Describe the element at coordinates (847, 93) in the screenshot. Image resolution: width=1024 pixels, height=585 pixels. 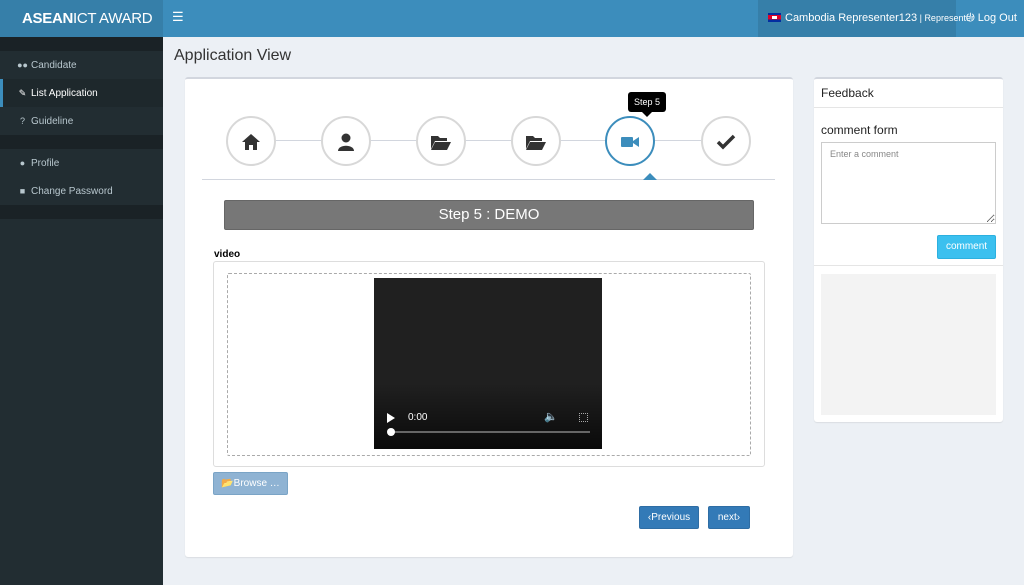
I see `feedback-title: Feedback` at that location.